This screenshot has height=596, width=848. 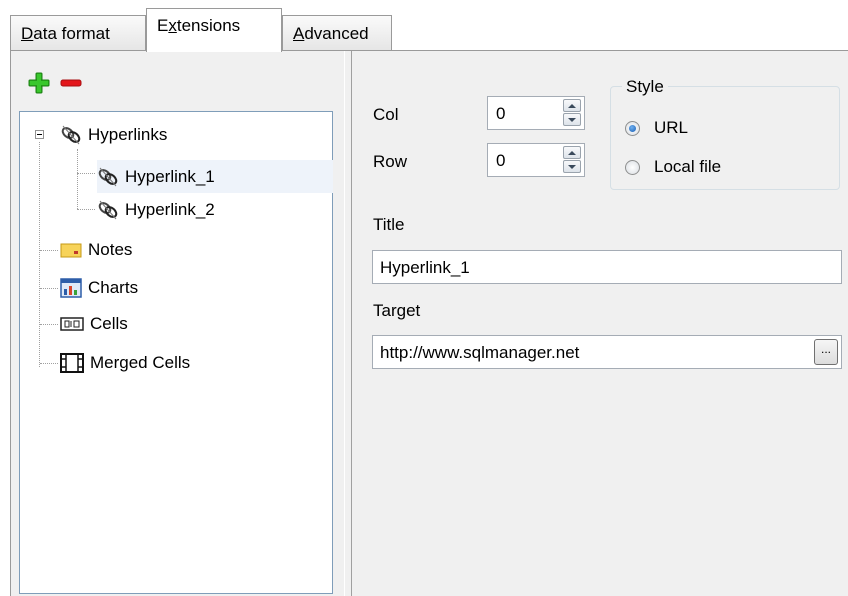 I want to click on url-radio, so click(x=632, y=128).